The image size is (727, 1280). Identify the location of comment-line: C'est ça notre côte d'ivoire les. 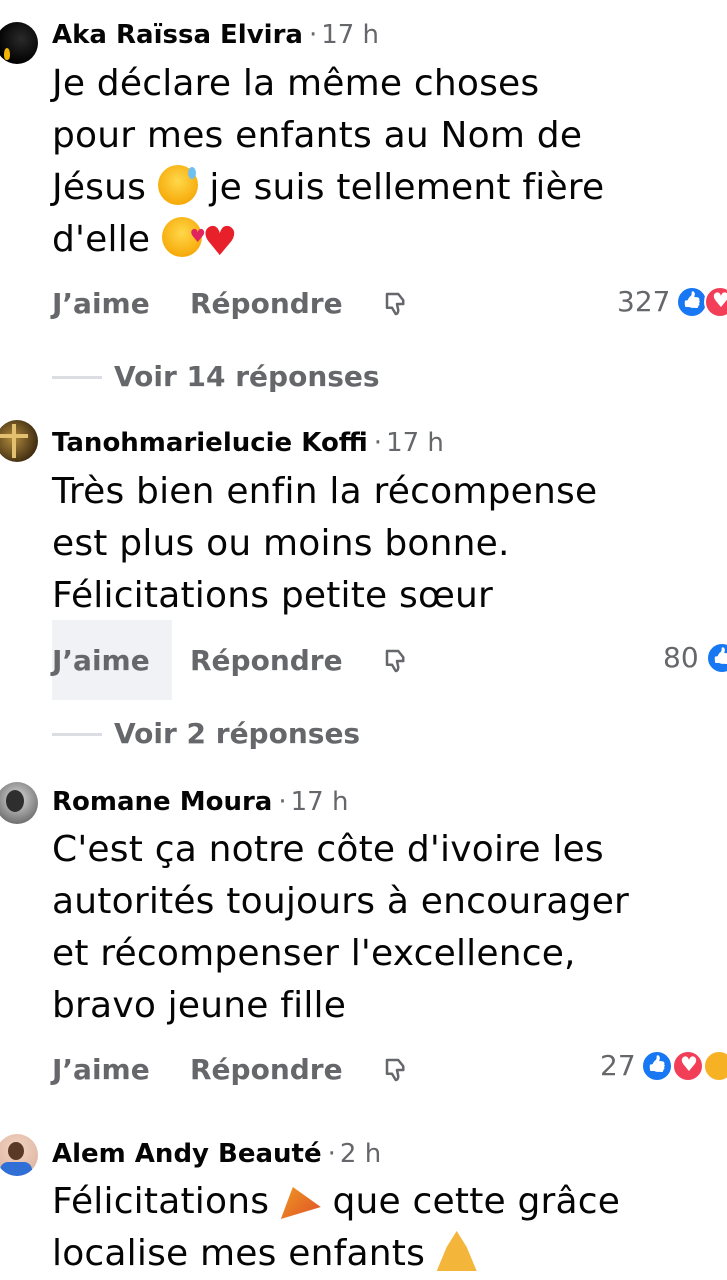
(328, 849).